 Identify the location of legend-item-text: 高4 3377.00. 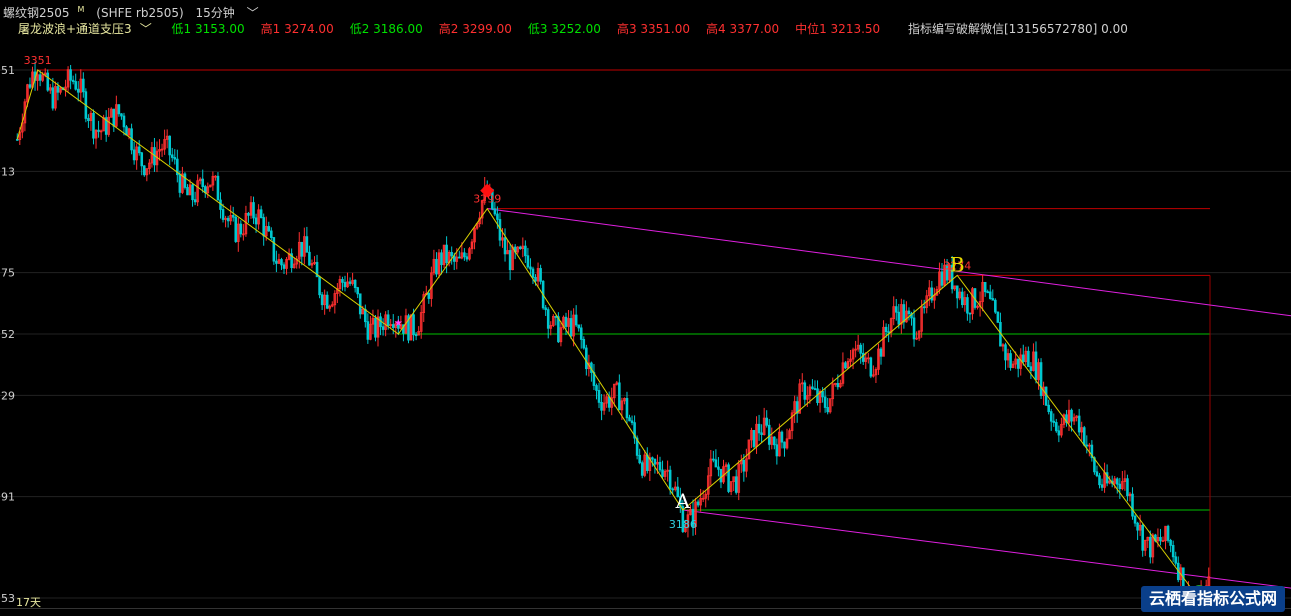
(743, 29).